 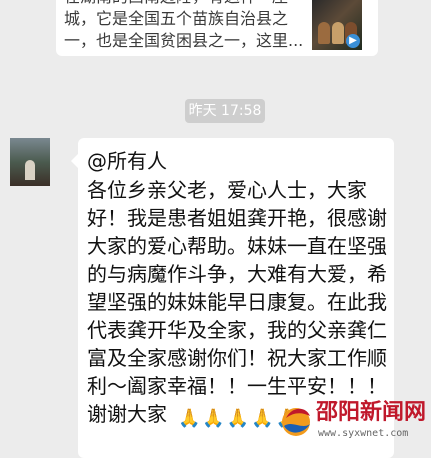 I want to click on site-watermark: 邵阳新闻网 www.syxwnet.com, so click(x=349, y=422).